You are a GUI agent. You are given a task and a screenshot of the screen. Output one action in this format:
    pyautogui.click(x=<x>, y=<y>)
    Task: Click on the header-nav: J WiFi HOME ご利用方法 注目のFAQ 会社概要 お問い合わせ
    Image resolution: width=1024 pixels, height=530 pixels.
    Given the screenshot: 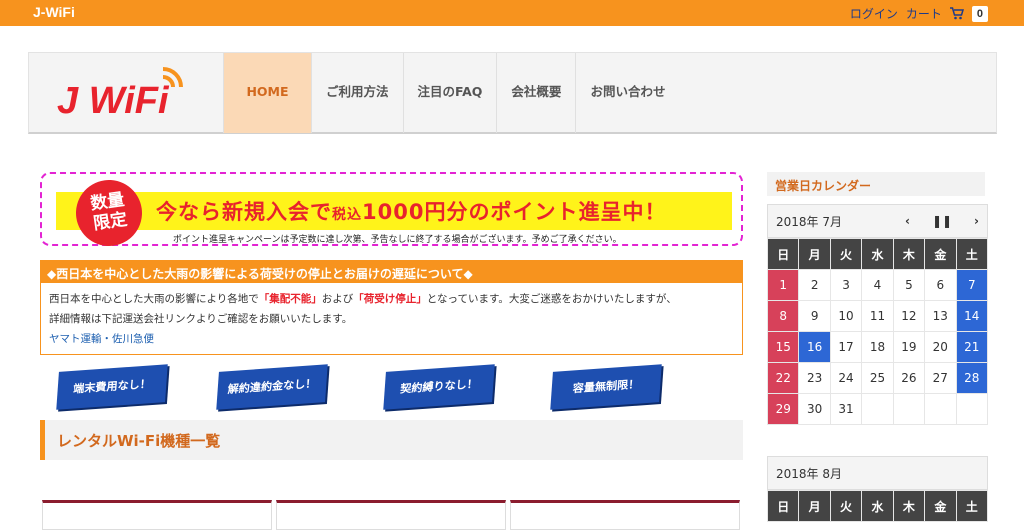 What is the action you would take?
    pyautogui.click(x=512, y=93)
    